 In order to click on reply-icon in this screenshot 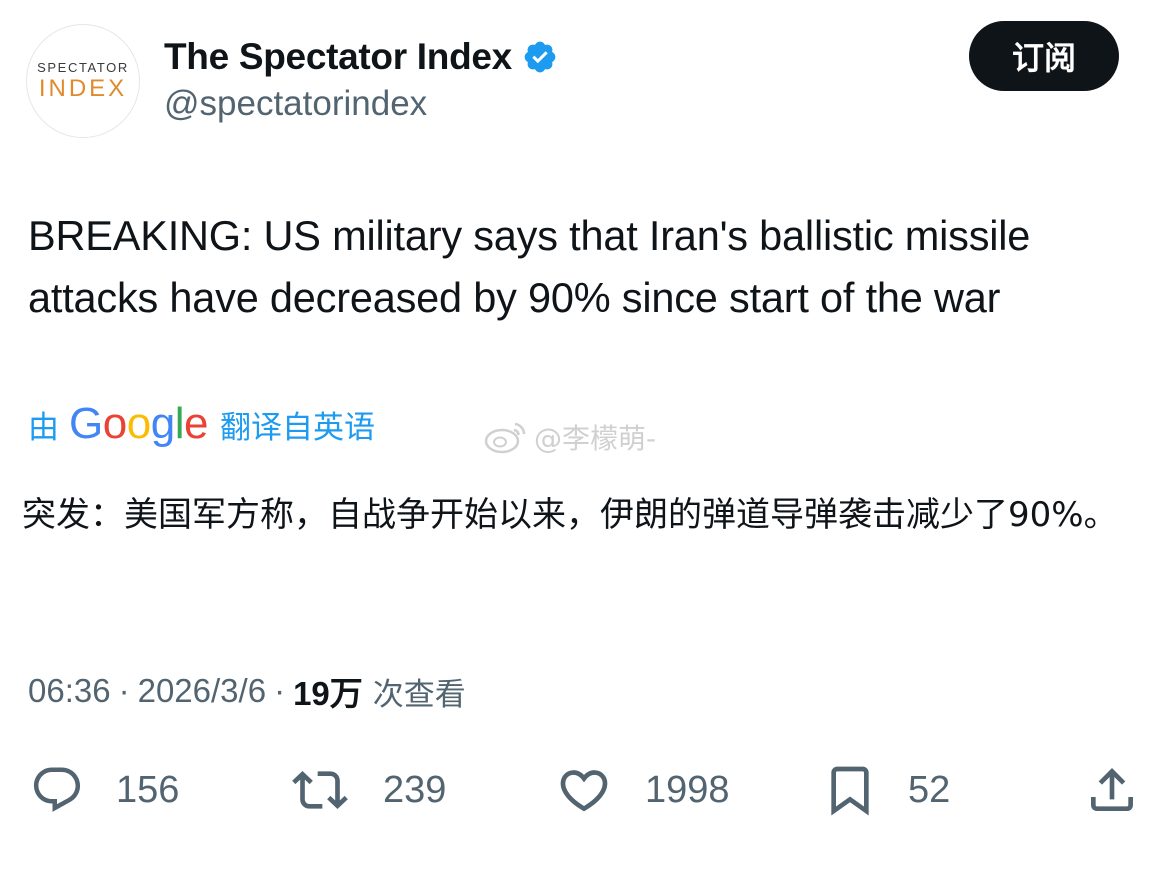, I will do `click(57, 789)`.